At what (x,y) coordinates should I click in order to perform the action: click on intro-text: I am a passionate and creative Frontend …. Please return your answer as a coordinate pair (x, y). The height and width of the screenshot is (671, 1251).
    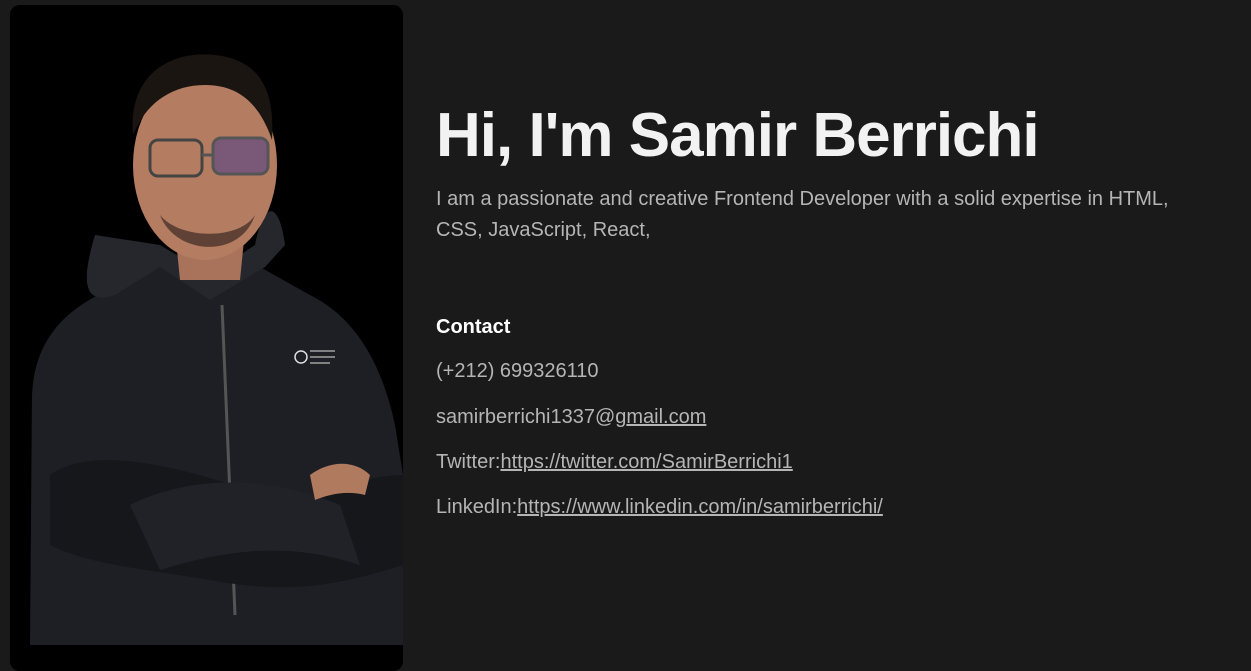
    Looking at the image, I should click on (802, 214).